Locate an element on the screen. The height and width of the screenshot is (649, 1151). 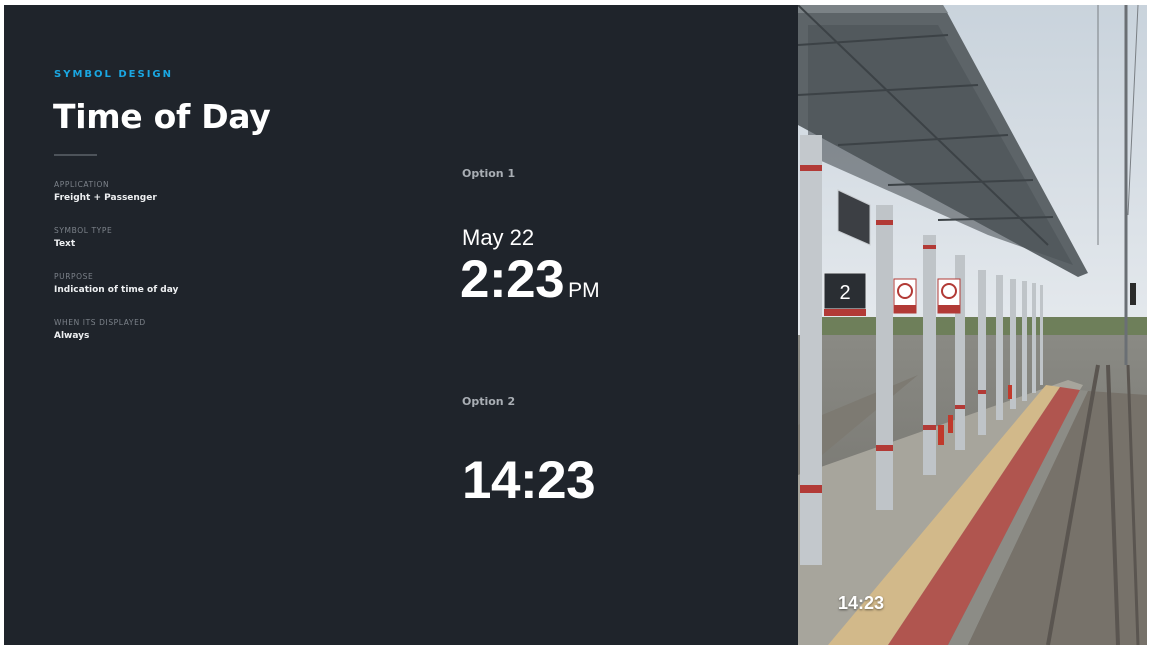
meta-label: WHEN ITS DISPLAYED is located at coordinates (100, 322).